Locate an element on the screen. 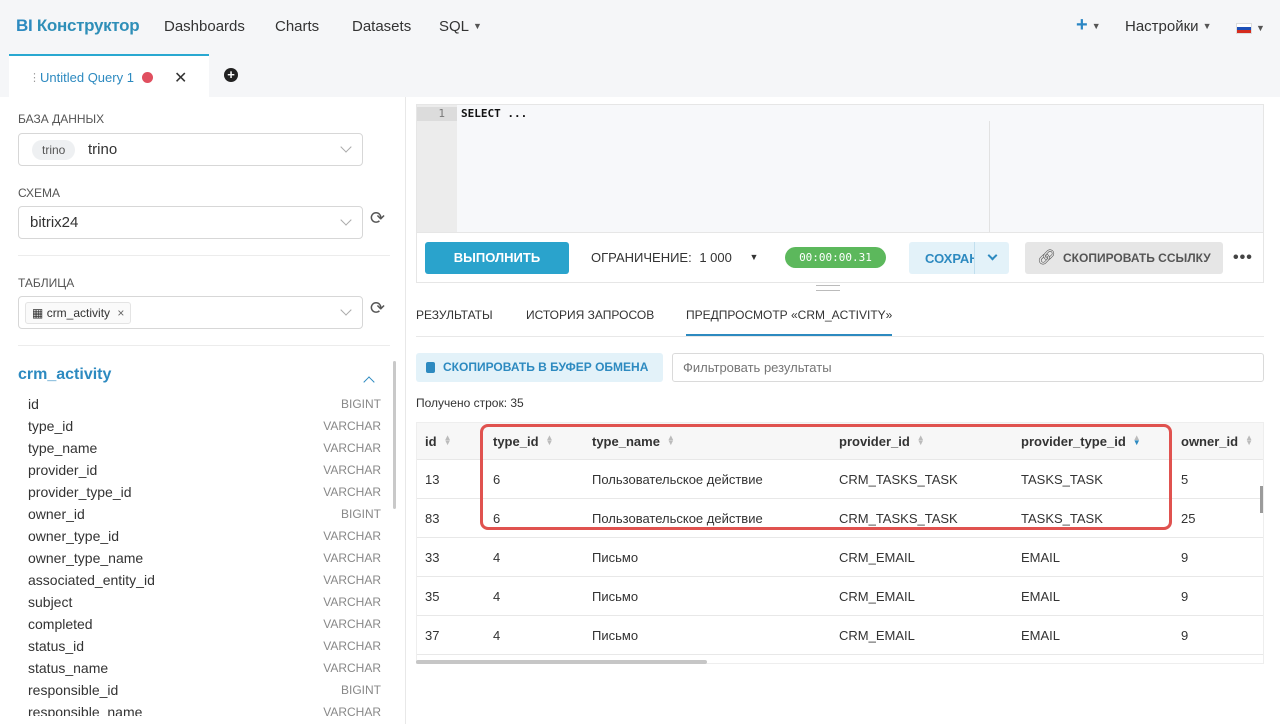  table-row: 37 4 Письмо CRM_EMAIL EMAIL 9 is located at coordinates (840, 635).